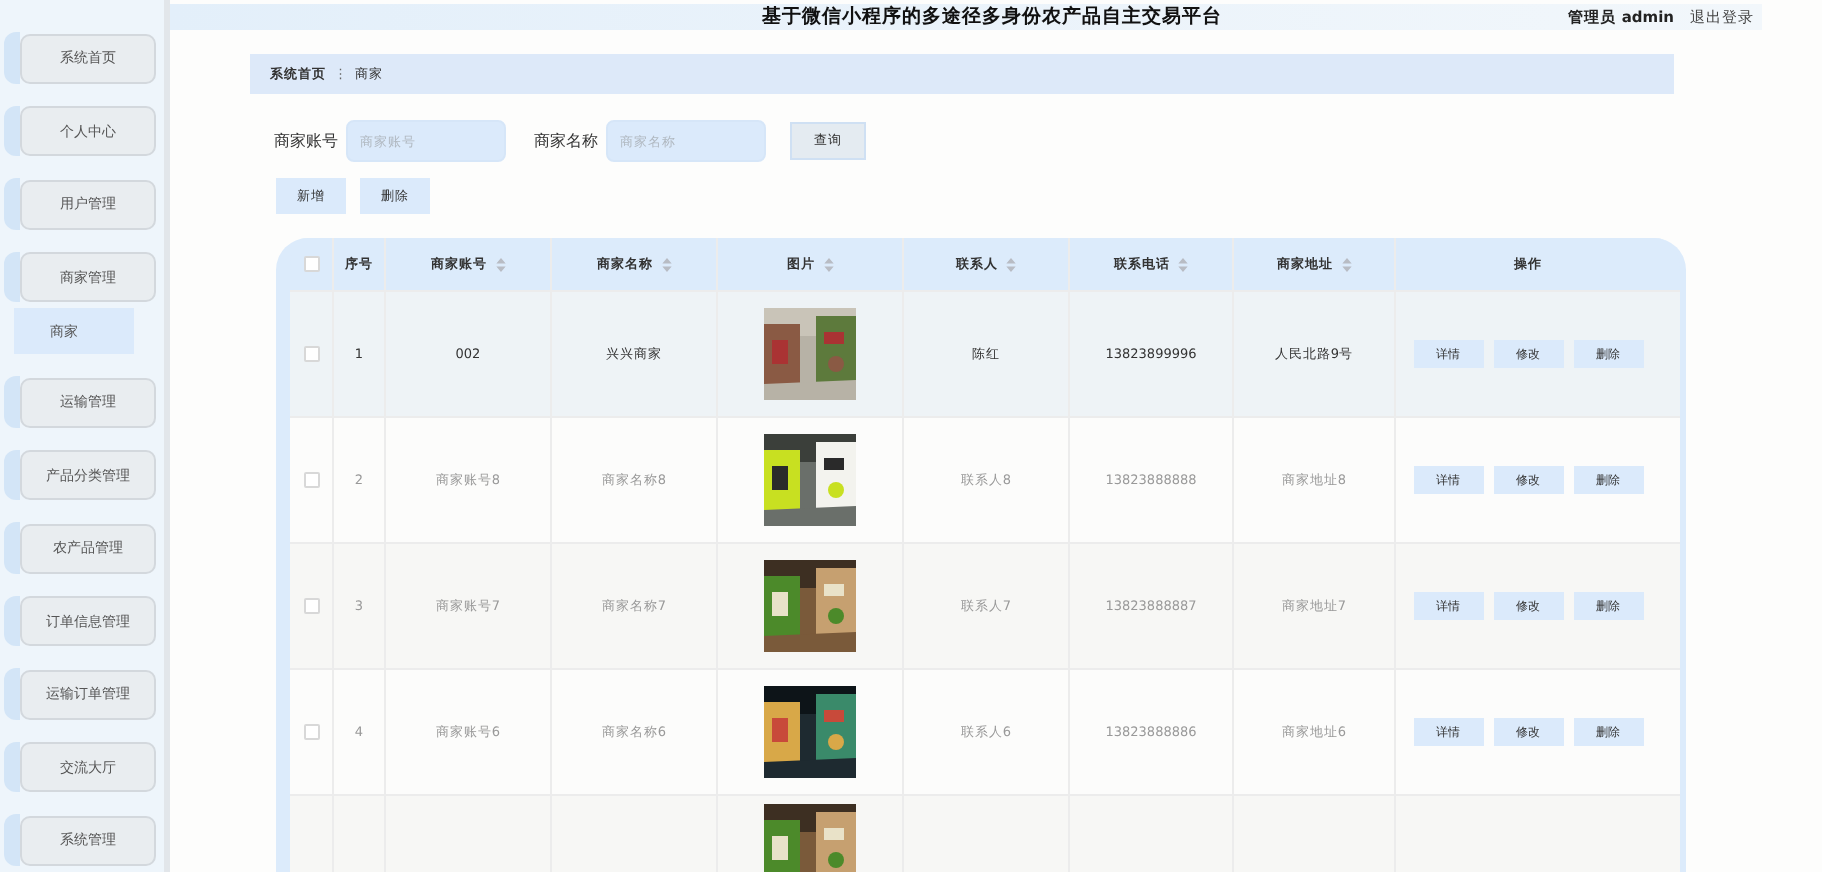  What do you see at coordinates (311, 264) in the screenshot?
I see `select-all-checkbox` at bounding box center [311, 264].